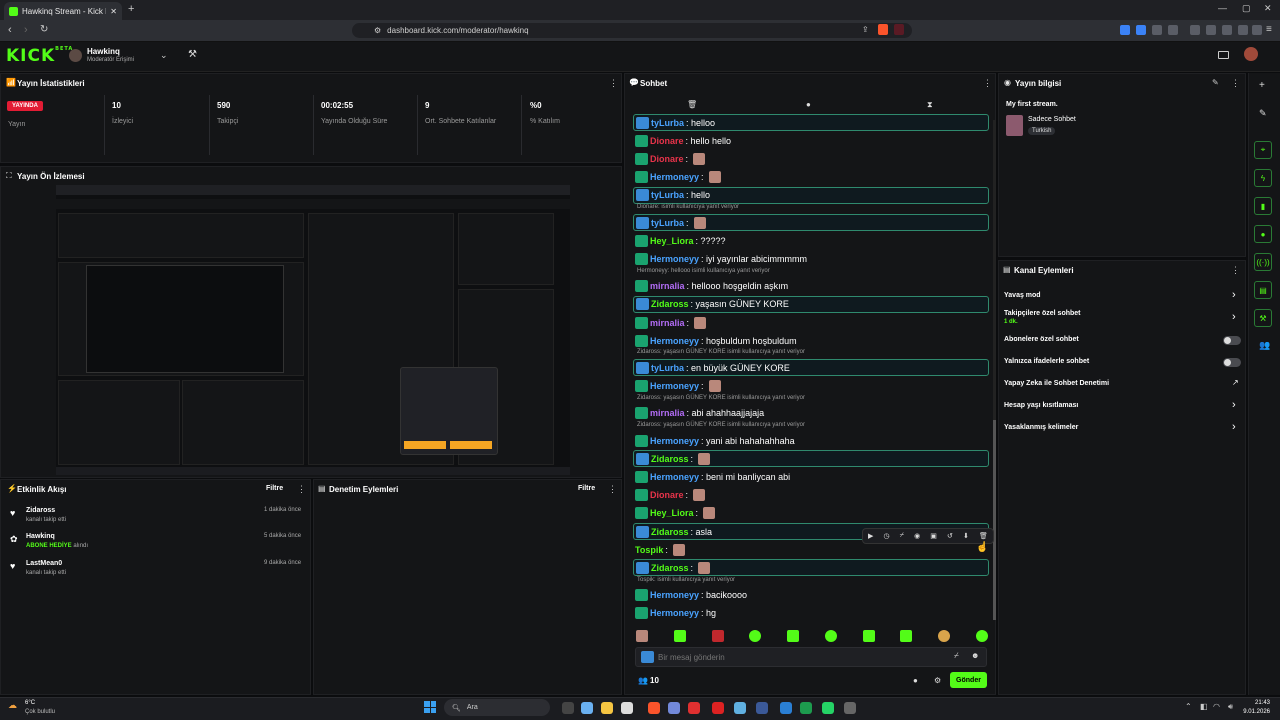 The width and height of the screenshot is (1280, 720). Describe the element at coordinates (811, 322) in the screenshot. I see `chat-message: mirnalia:` at that location.